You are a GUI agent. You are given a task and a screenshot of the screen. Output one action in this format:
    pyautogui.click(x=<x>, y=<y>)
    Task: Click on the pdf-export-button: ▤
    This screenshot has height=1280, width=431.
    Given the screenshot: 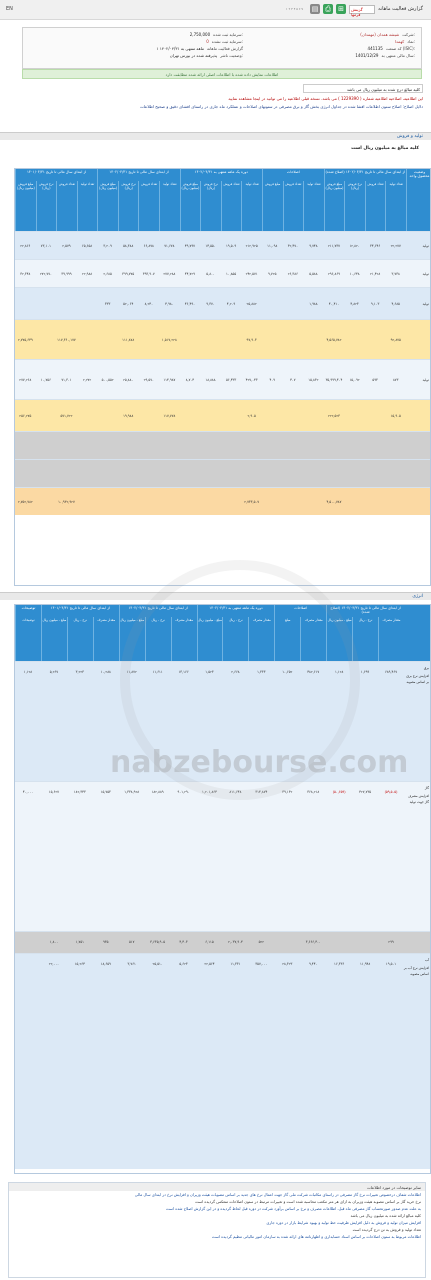 What is the action you would take?
    pyautogui.click(x=315, y=9)
    